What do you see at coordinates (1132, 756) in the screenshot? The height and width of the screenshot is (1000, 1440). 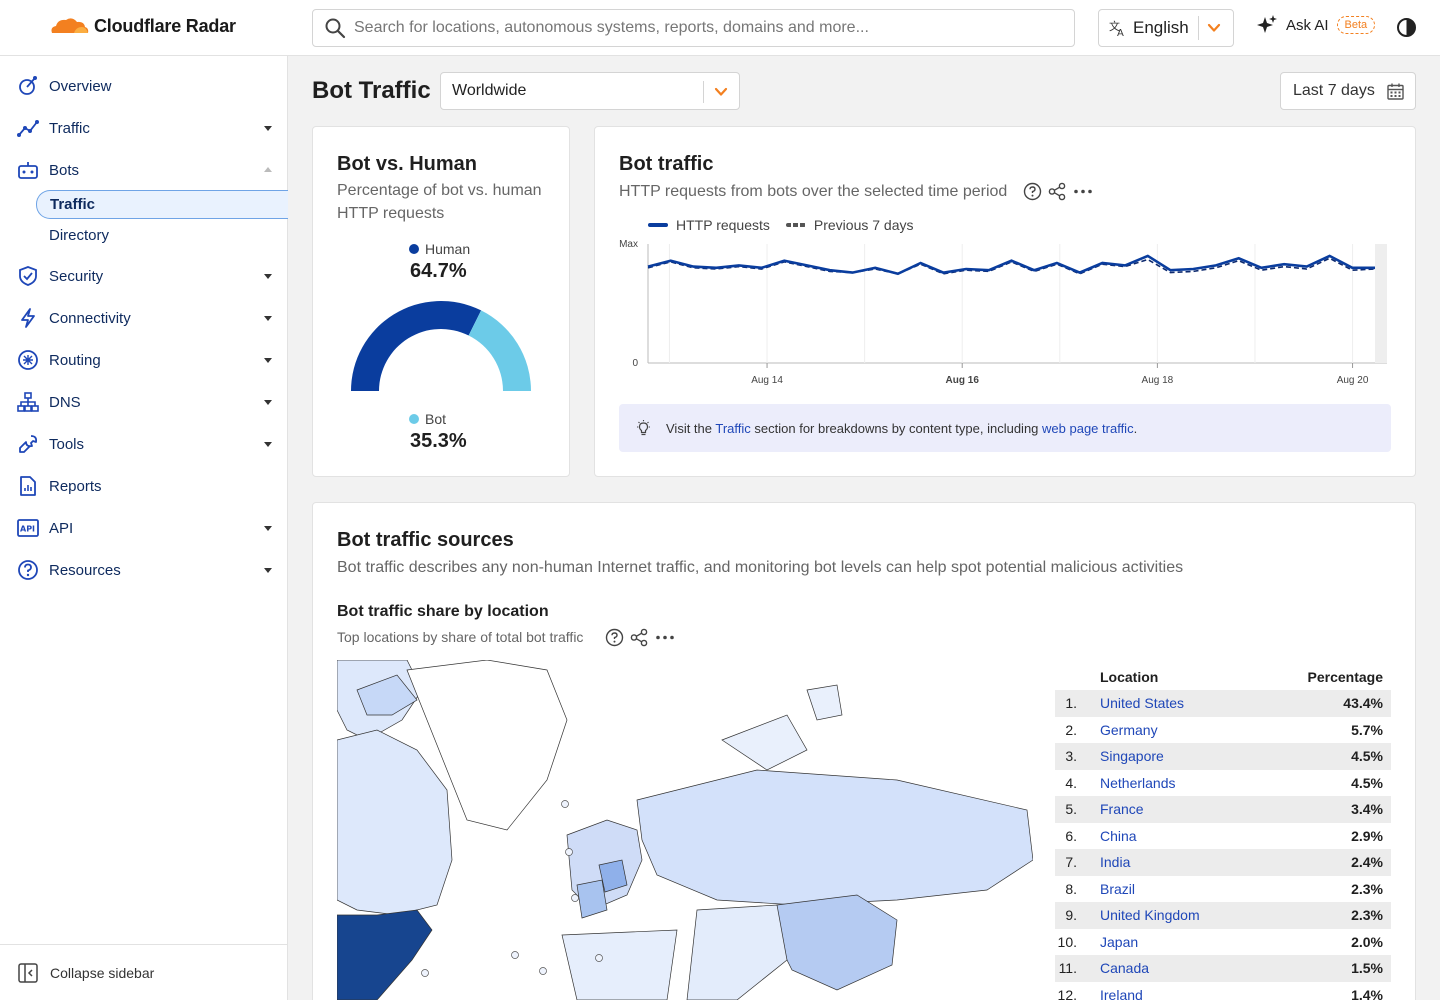 I see `row-location-link: Singapore` at bounding box center [1132, 756].